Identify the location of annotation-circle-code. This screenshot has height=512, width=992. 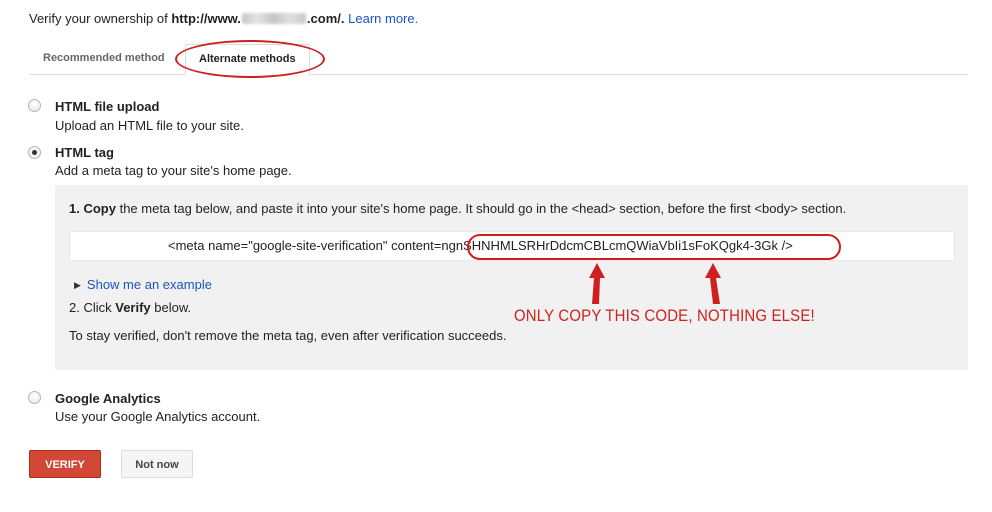
(654, 247).